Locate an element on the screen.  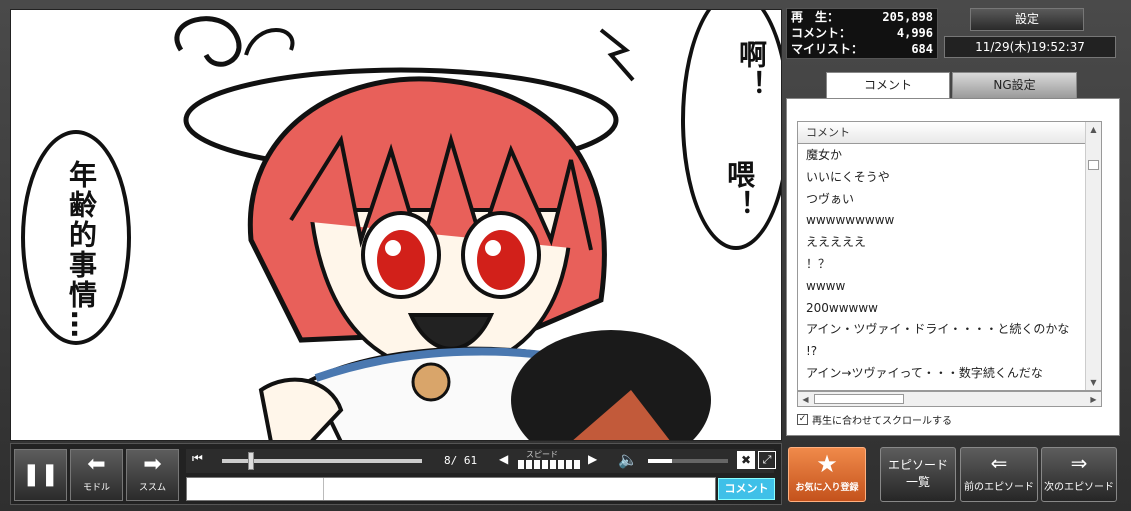
scroll-up-icon: ▲ is located at coordinates (1093, 129).